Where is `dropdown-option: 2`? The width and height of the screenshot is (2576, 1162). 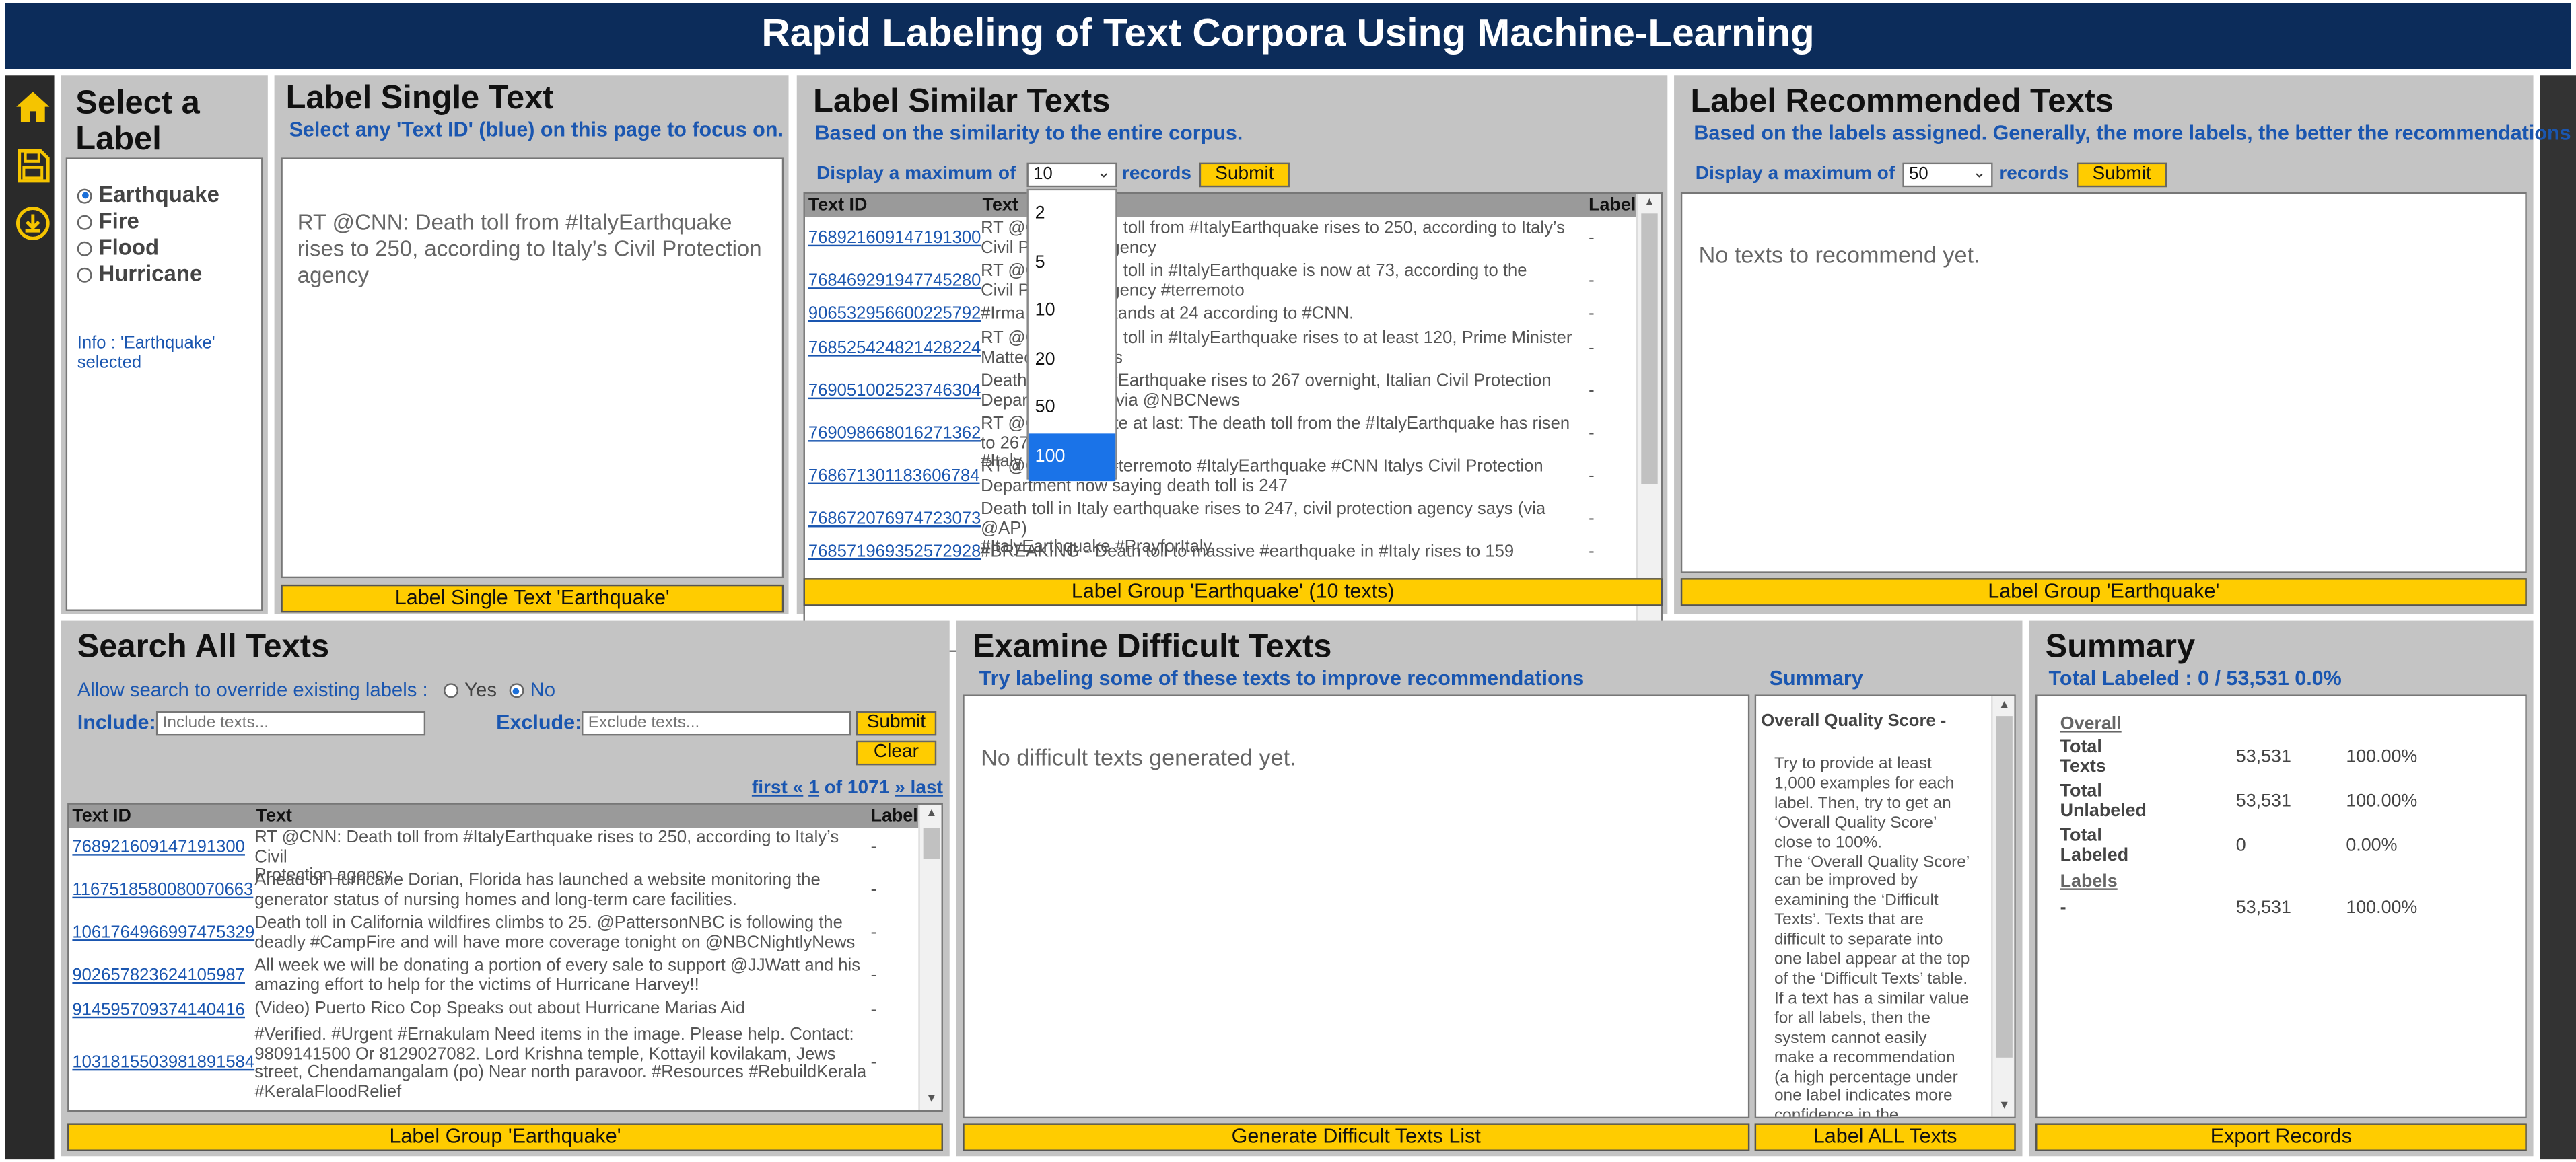 dropdown-option: 2 is located at coordinates (1072, 214).